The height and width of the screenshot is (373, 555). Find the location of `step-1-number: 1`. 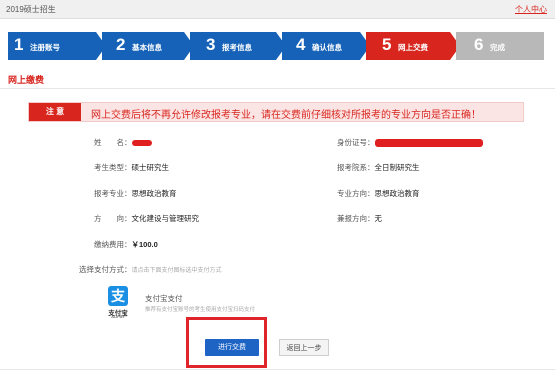

step-1-number: 1 is located at coordinates (19, 44).